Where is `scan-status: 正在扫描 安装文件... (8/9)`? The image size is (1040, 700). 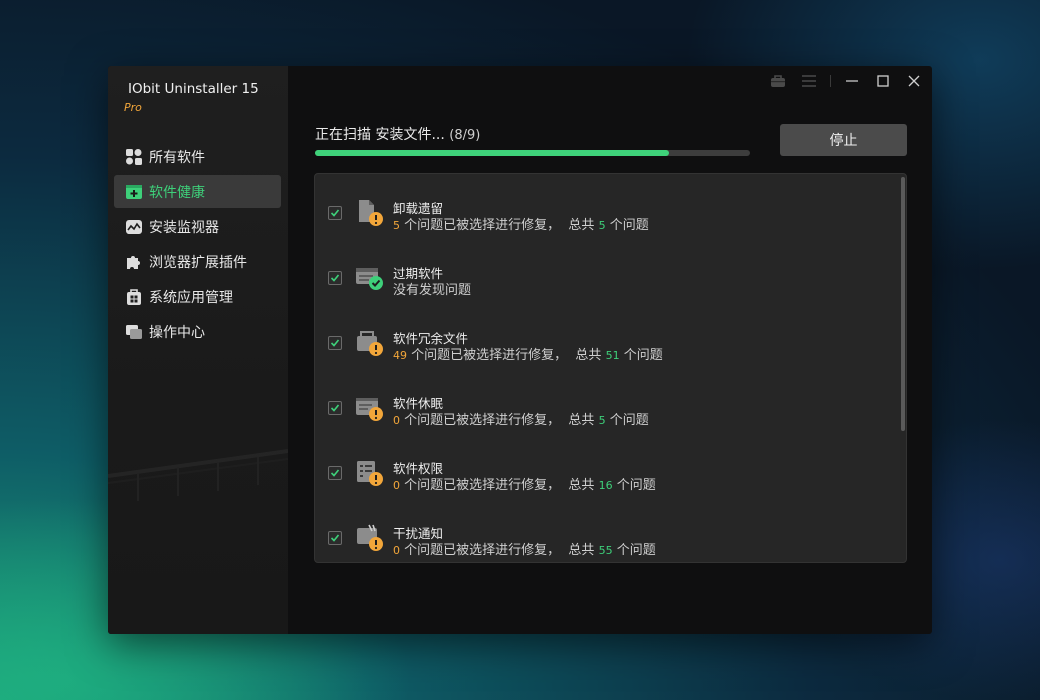 scan-status: 正在扫描 安装文件... (8/9) is located at coordinates (397, 134).